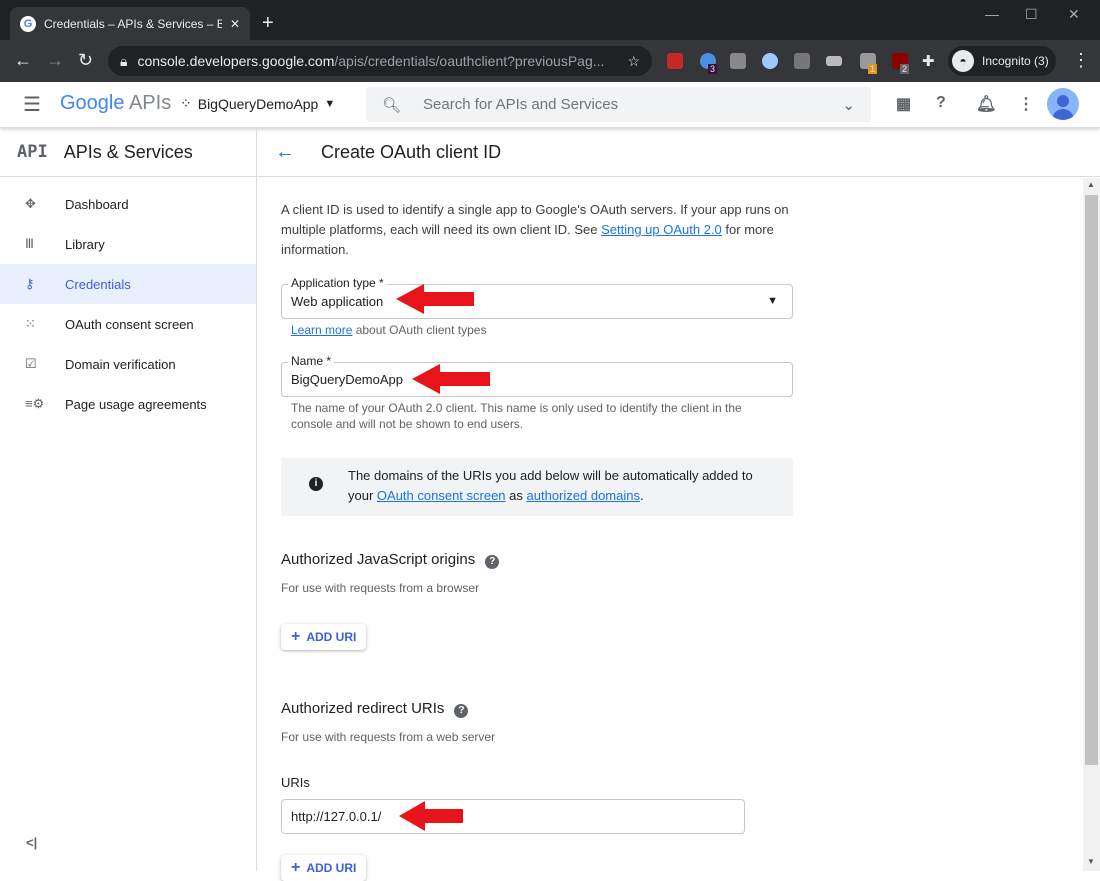  What do you see at coordinates (661, 229) in the screenshot?
I see `setting-up-oauth-link: Setting up OAuth 2.0` at bounding box center [661, 229].